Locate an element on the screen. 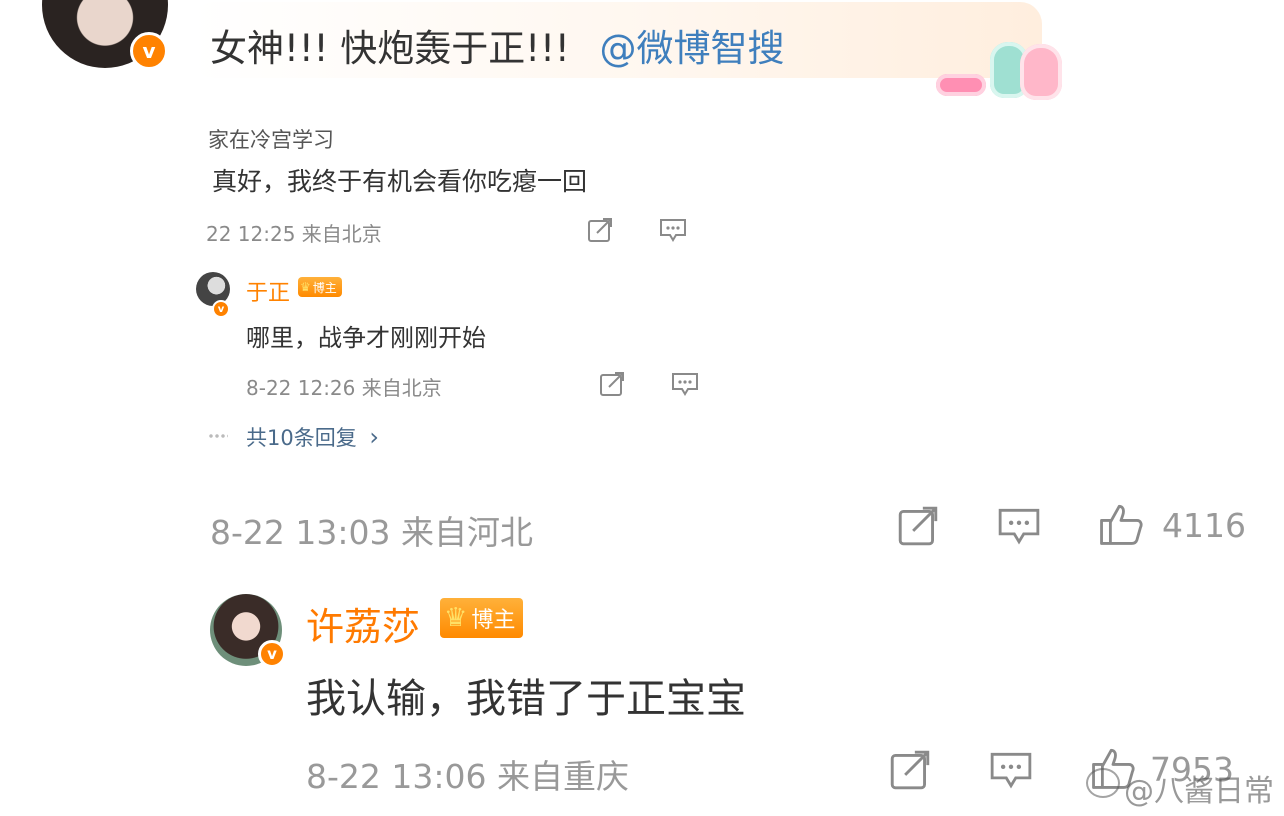 Image resolution: width=1284 pixels, height=816 pixels. top-comment-body: 女神!!! 快炮轰于正!!! is located at coordinates (390, 48).